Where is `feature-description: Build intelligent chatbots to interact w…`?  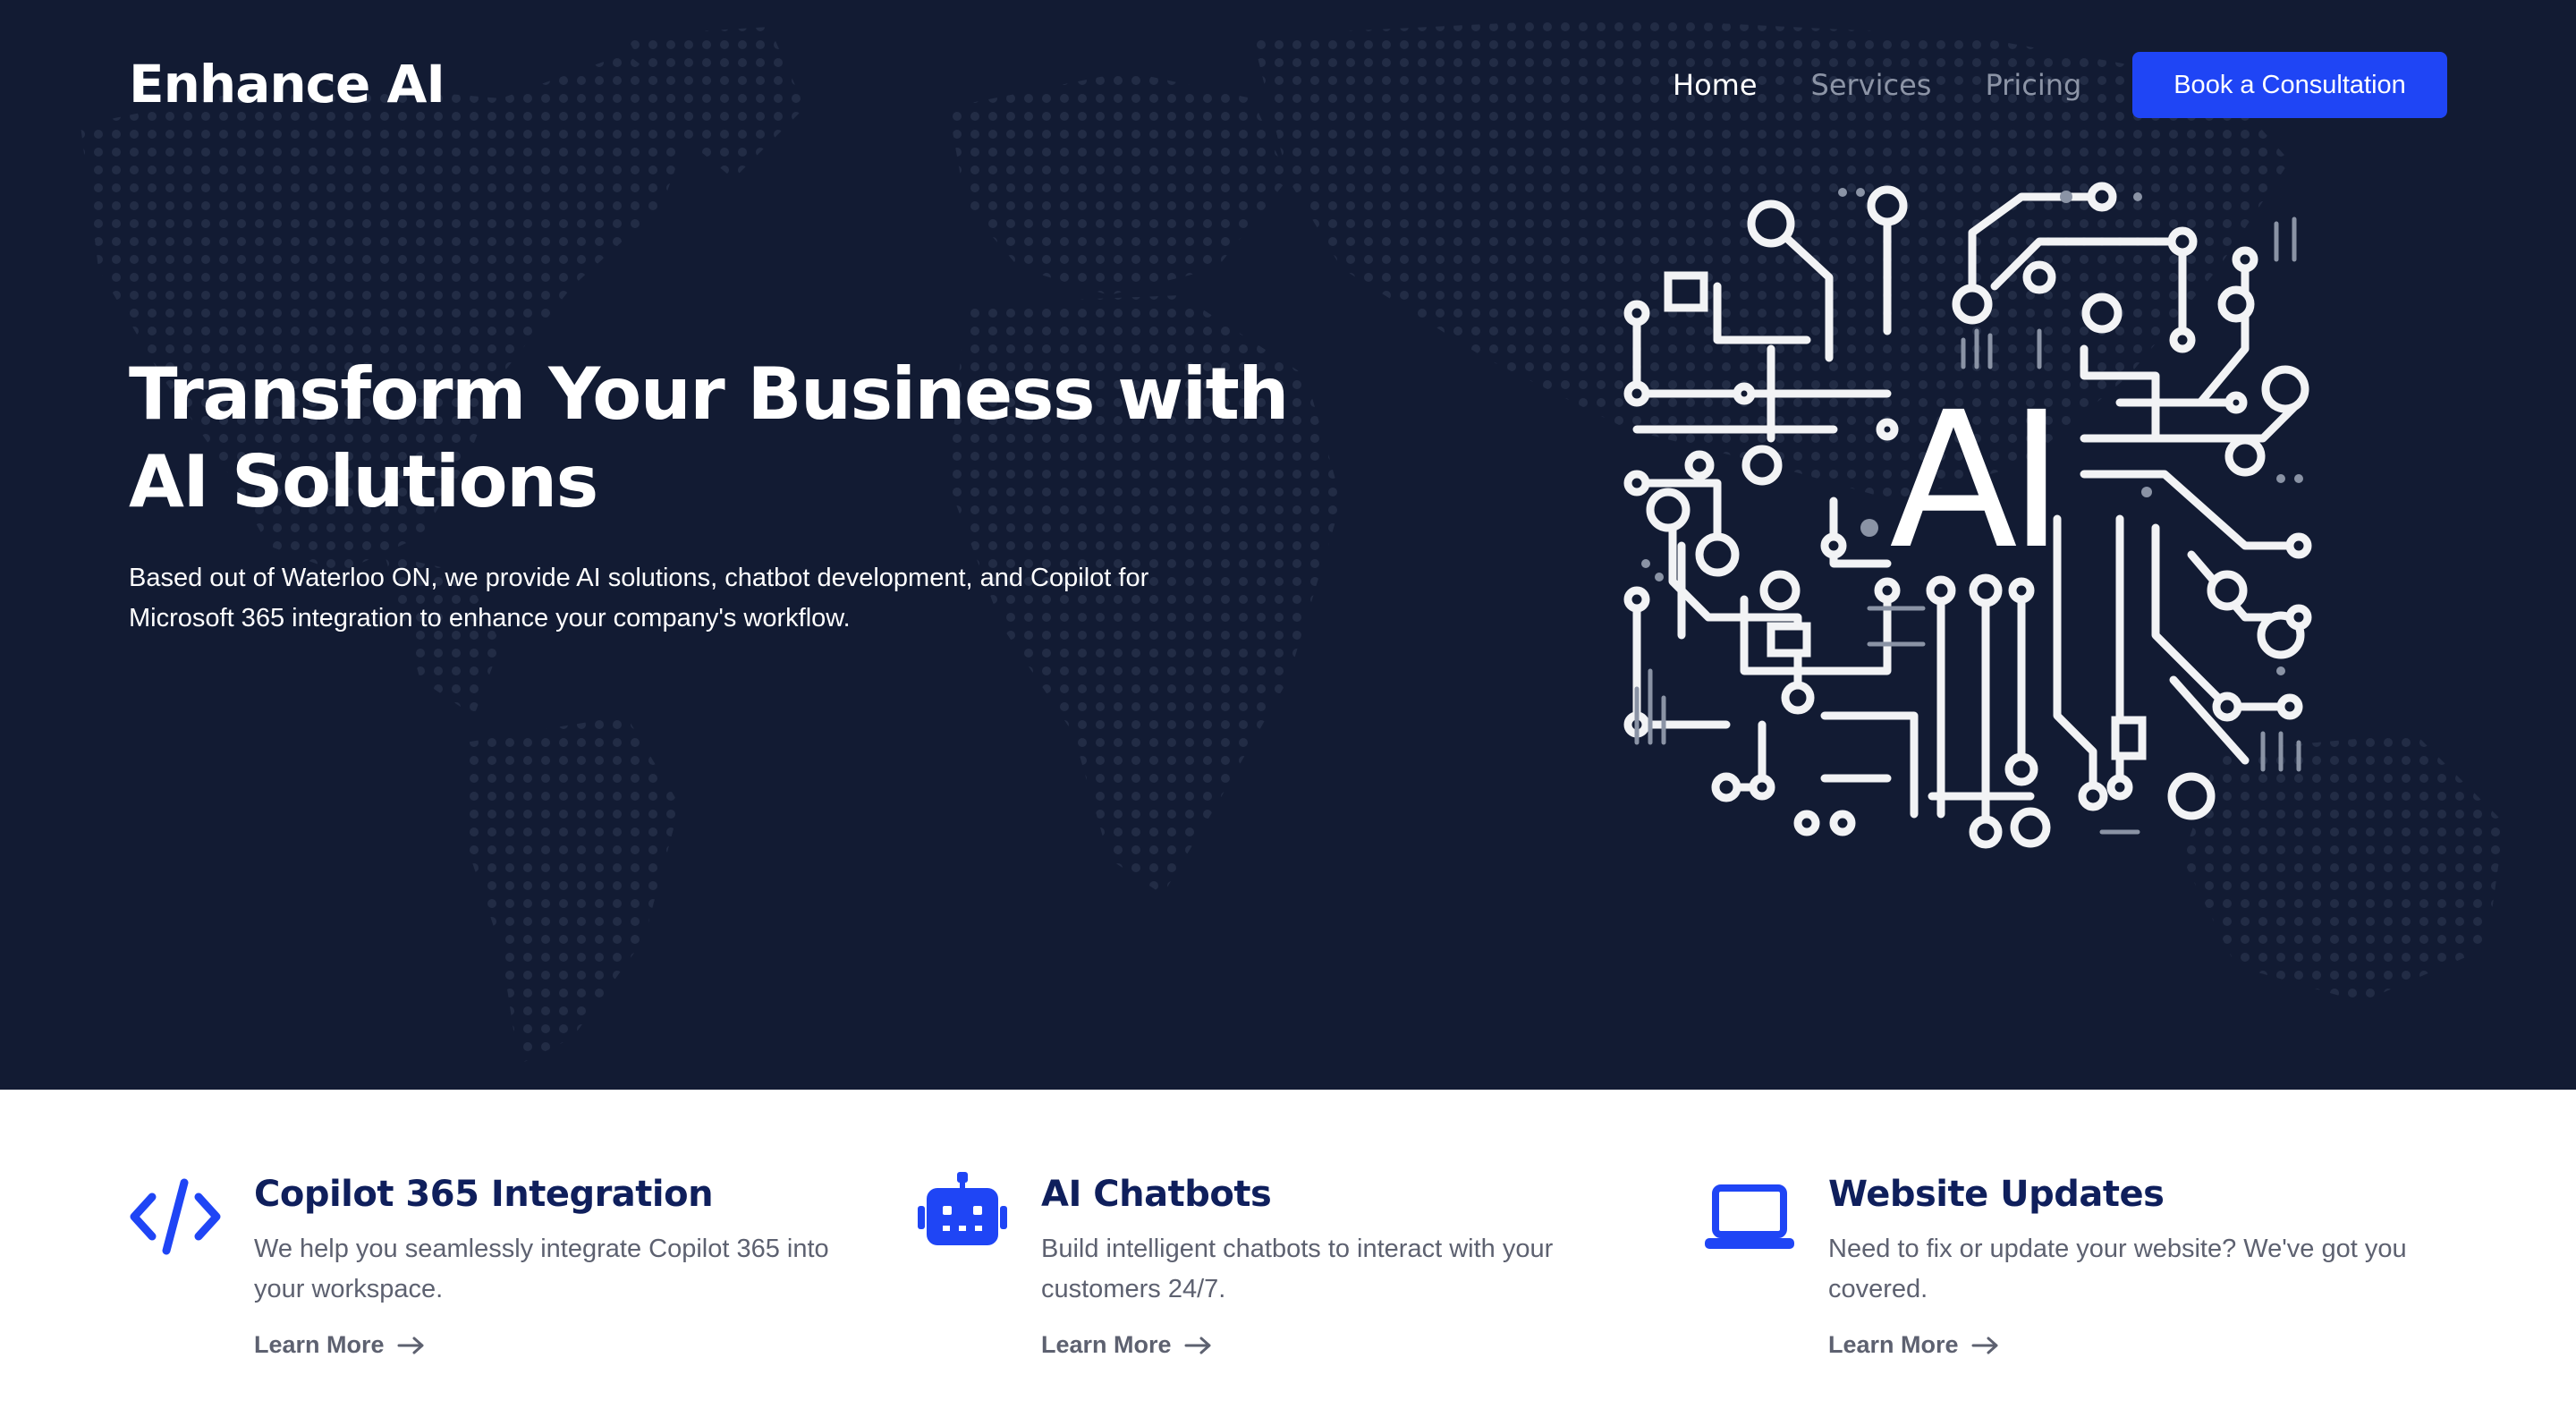 feature-description: Build intelligent chatbots to interact w… is located at coordinates (1297, 1269).